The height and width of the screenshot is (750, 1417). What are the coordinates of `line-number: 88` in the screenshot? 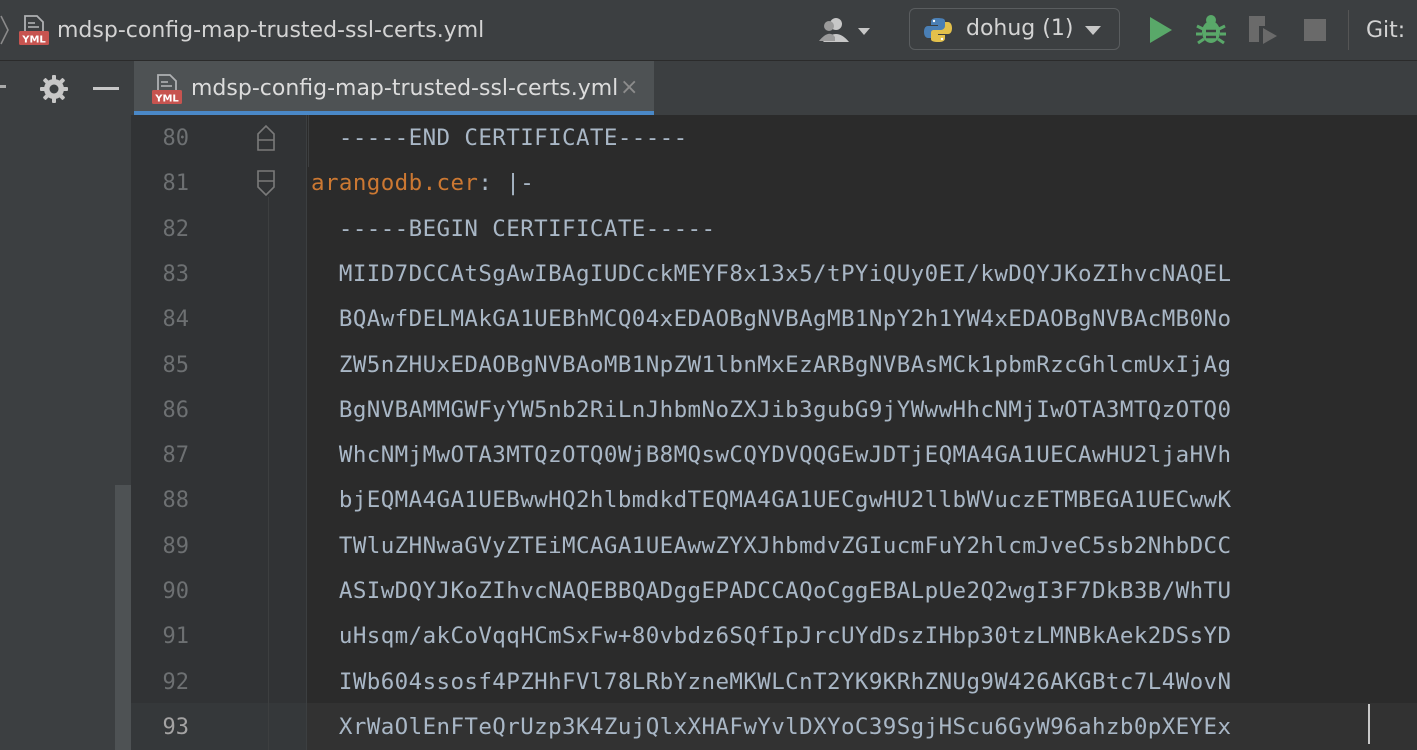 It's located at (176, 501).